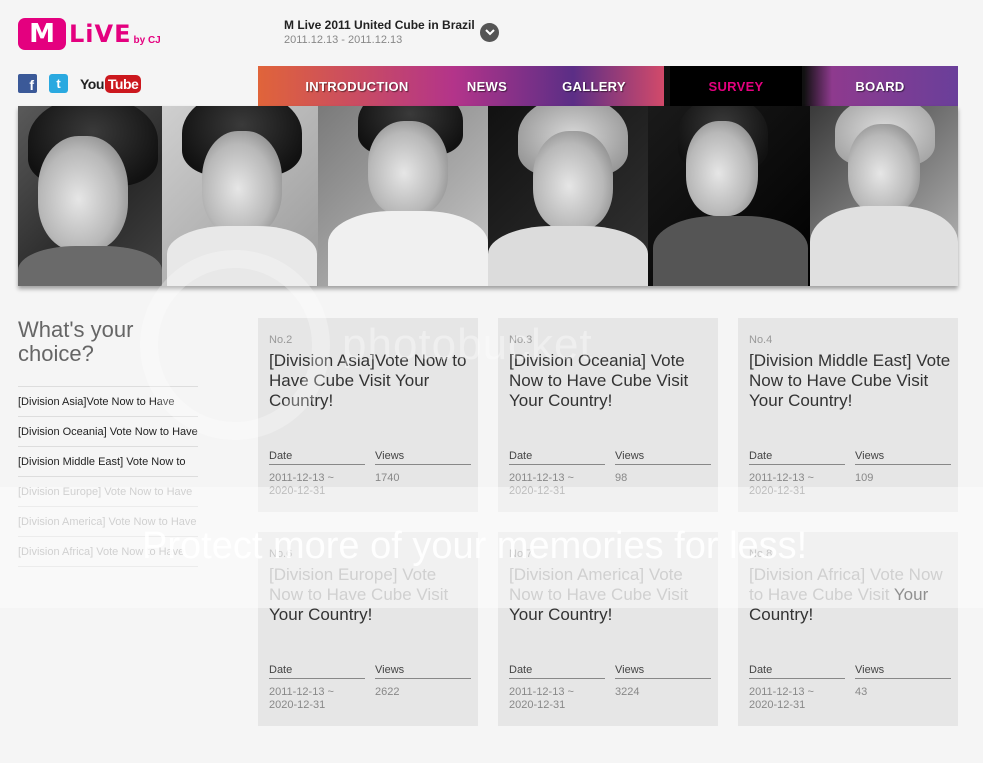 Image resolution: width=983 pixels, height=763 pixels. What do you see at coordinates (864, 478) in the screenshot?
I see `views-value: 109` at bounding box center [864, 478].